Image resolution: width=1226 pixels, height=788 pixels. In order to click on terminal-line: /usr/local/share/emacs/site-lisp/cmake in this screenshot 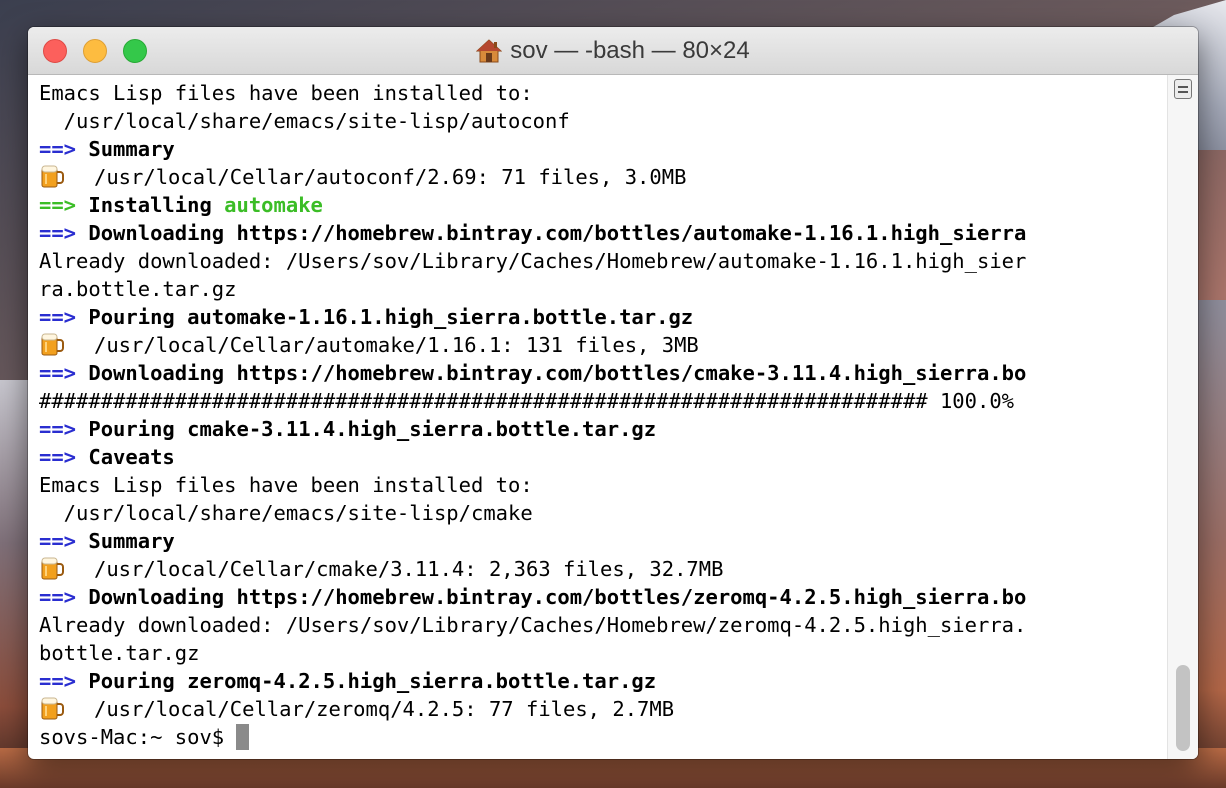, I will do `click(603, 513)`.